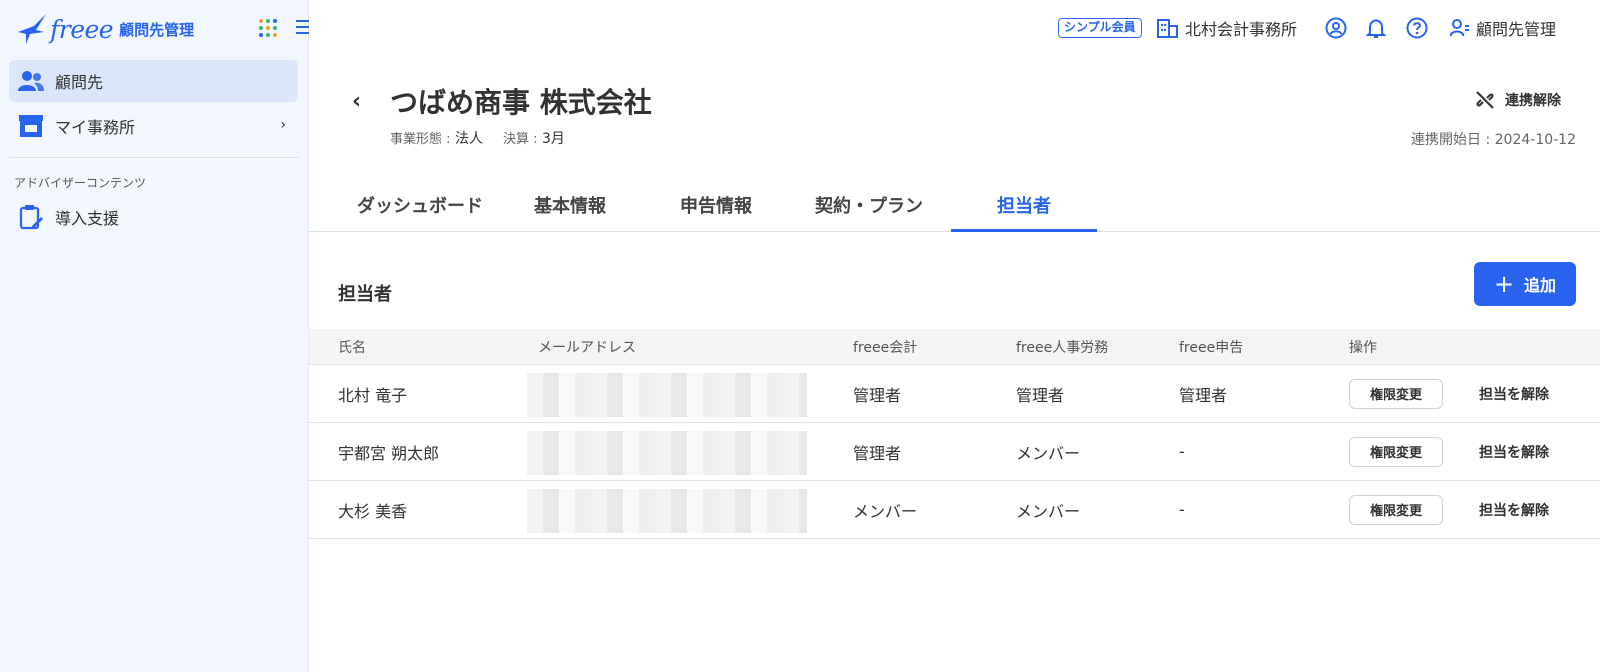 The width and height of the screenshot is (1600, 672). Describe the element at coordinates (587, 347) in the screenshot. I see `col-email: メールアドレス` at that location.